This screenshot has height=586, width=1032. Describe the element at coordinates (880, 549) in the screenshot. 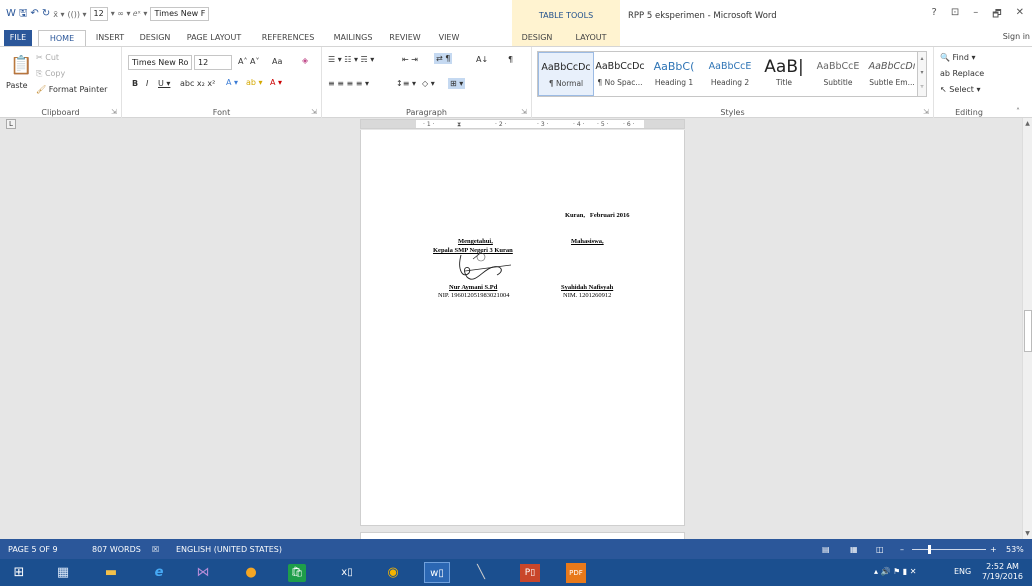

I see `web-layout-icon: ◫` at that location.